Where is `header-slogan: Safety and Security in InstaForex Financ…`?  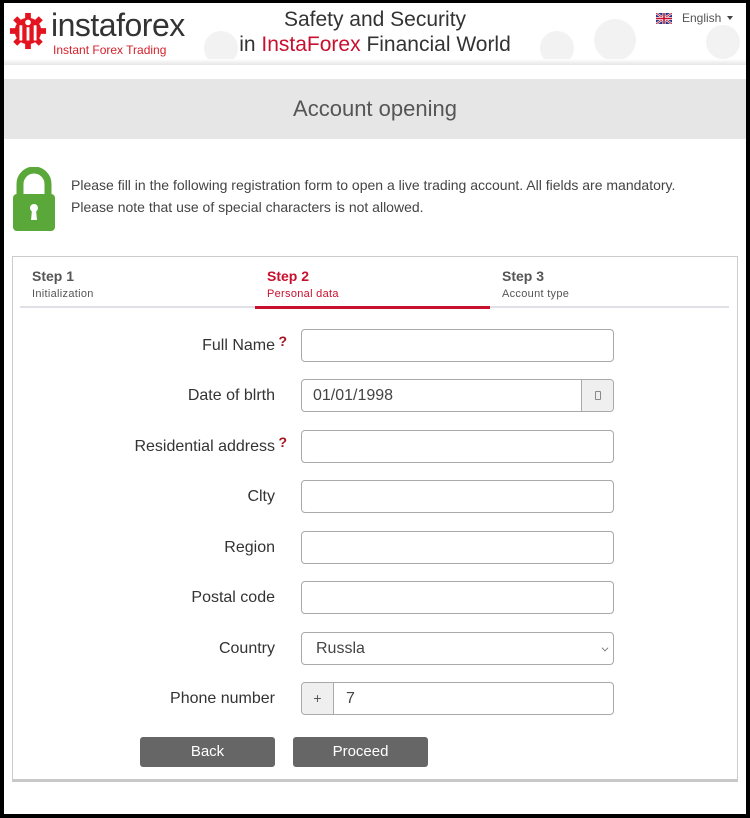 header-slogan: Safety and Security in InstaForex Financ… is located at coordinates (375, 32).